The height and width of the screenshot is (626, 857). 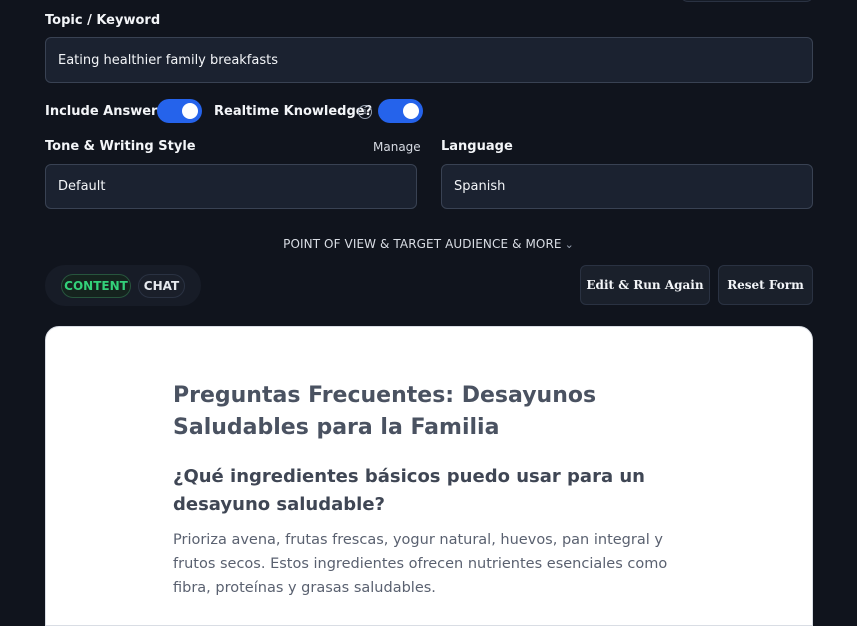 I want to click on language-label: Language, so click(x=477, y=146).